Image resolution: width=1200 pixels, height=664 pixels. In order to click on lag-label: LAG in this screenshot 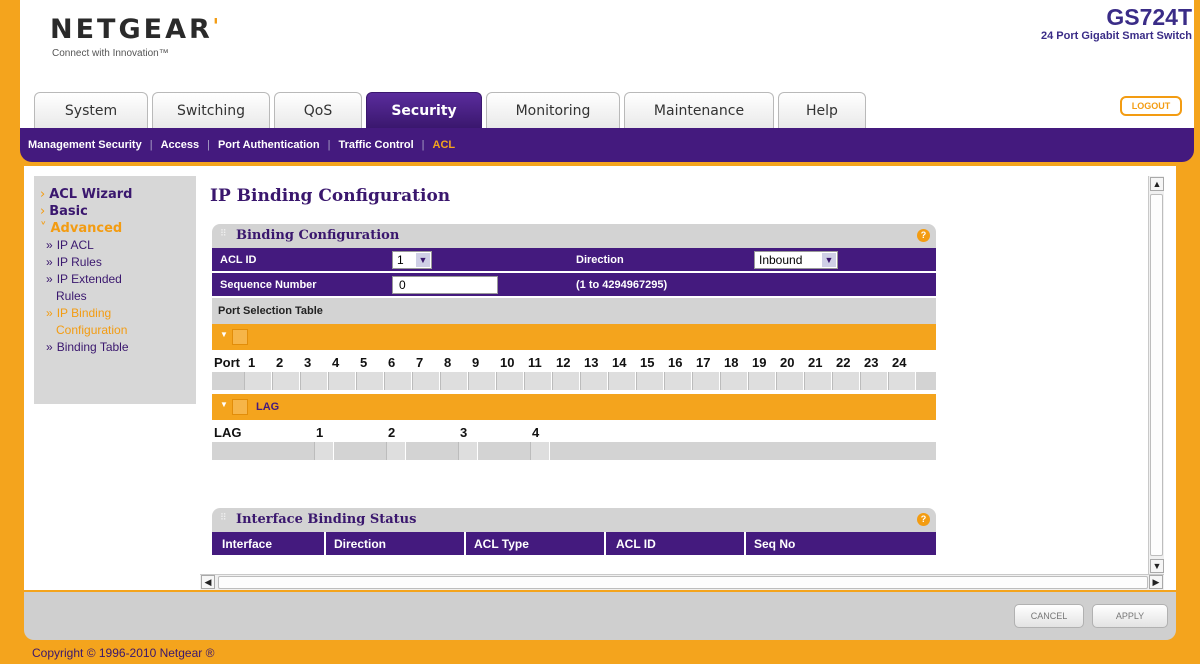, I will do `click(228, 432)`.